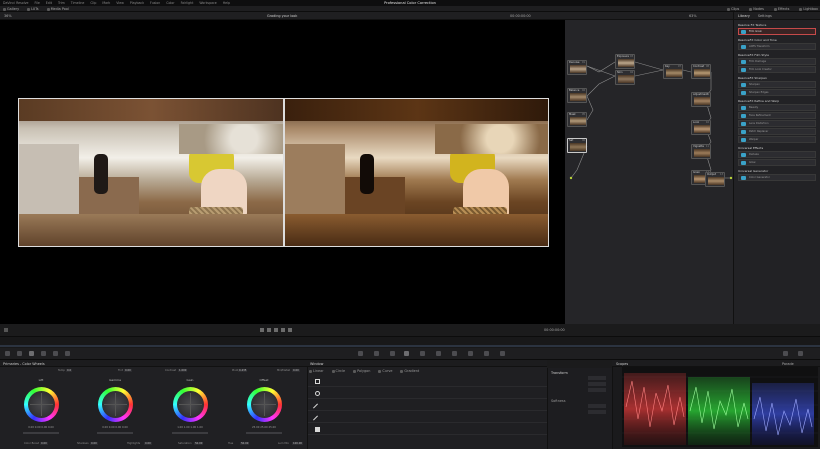  What do you see at coordinates (502, 353) in the screenshot?
I see `3d-icon` at bounding box center [502, 353].